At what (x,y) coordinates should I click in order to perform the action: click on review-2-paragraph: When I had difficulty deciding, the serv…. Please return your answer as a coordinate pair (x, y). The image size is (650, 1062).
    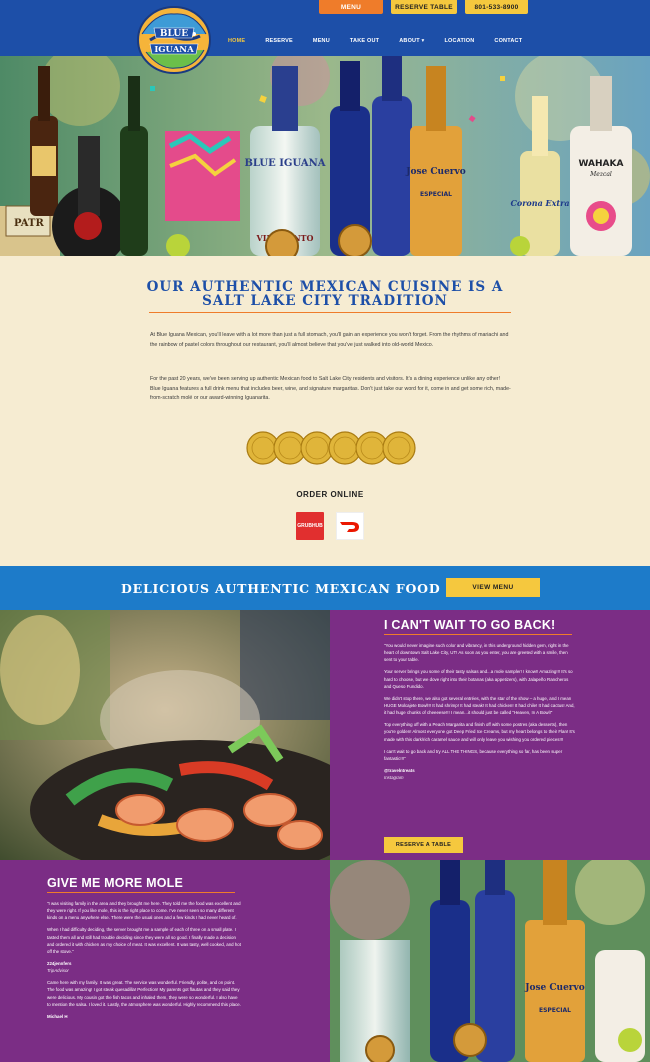
    Looking at the image, I should click on (144, 941).